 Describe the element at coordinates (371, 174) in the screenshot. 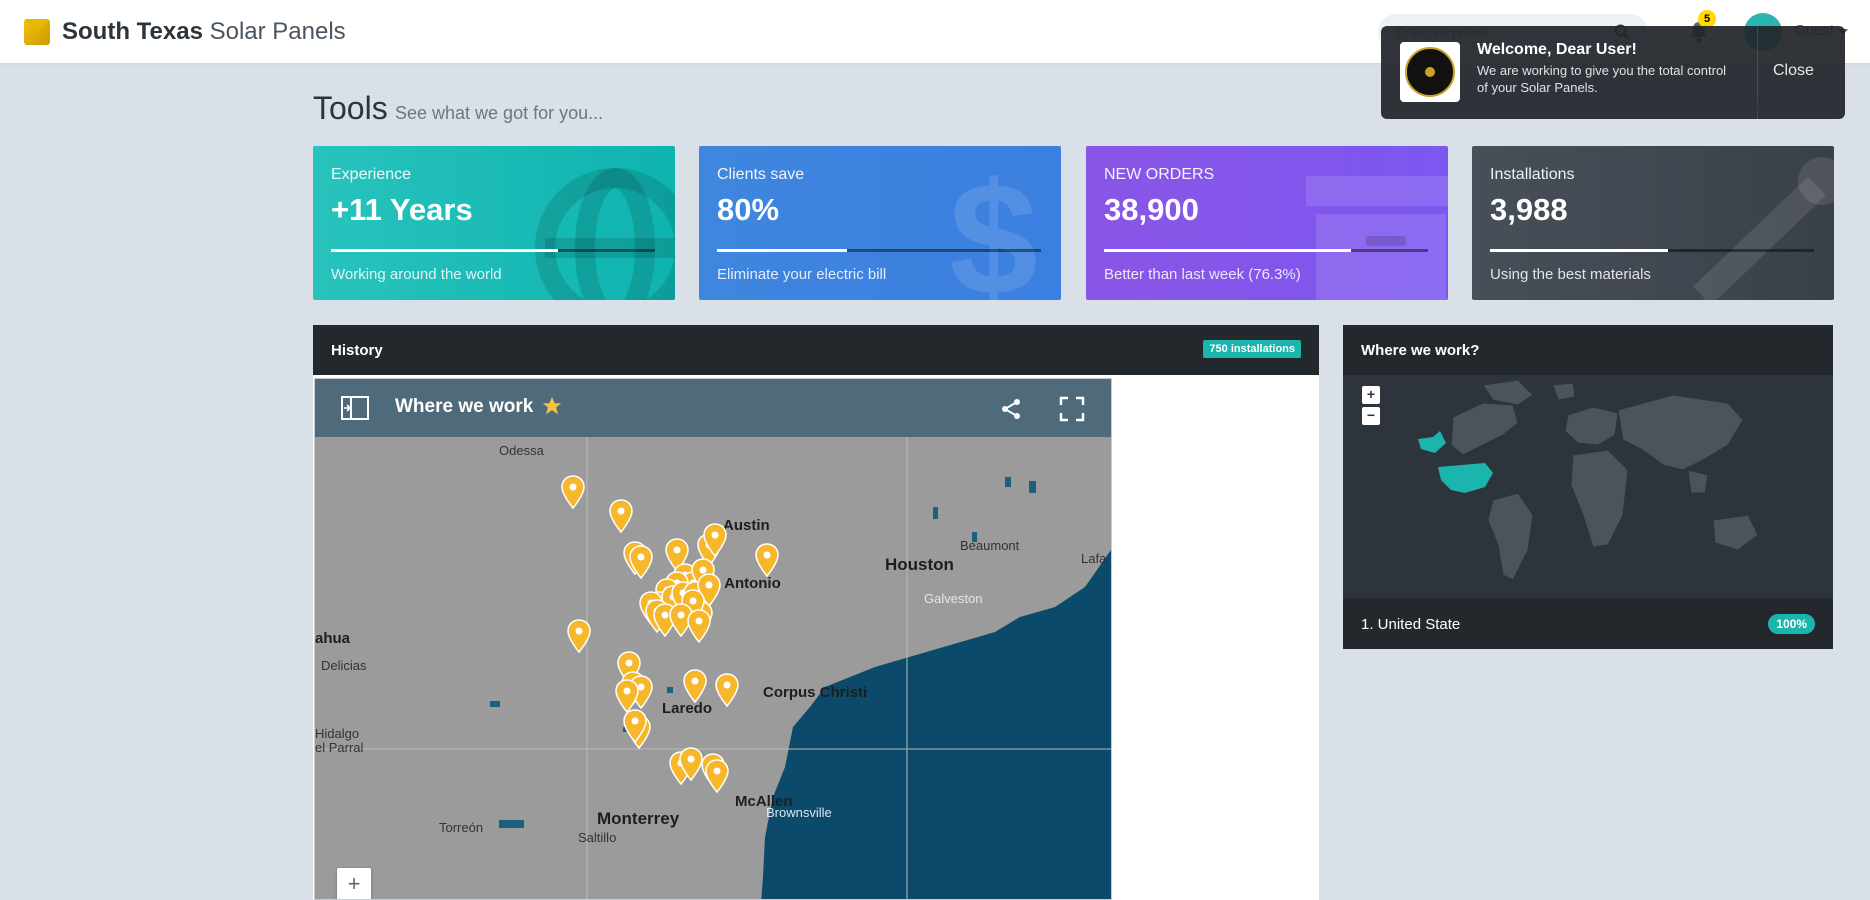

I see `stat-label: Experience` at that location.